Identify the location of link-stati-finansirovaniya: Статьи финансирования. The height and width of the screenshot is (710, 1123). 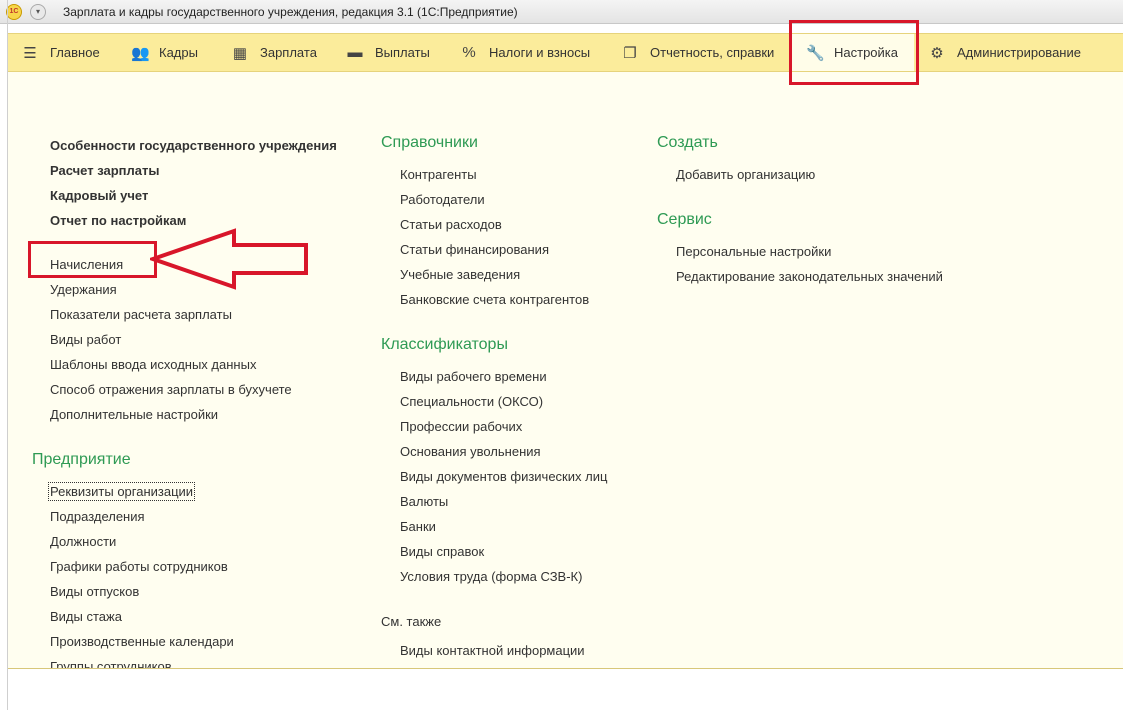
(474, 249).